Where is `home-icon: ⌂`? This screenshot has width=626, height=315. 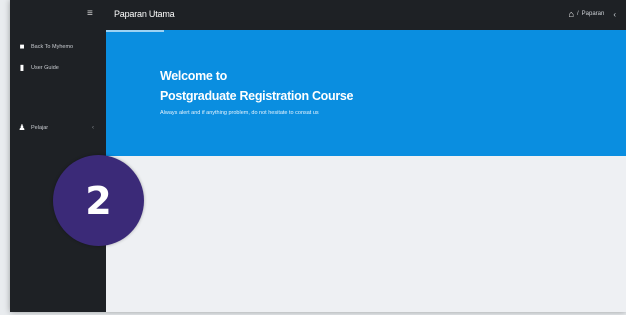
home-icon: ⌂ is located at coordinates (571, 14).